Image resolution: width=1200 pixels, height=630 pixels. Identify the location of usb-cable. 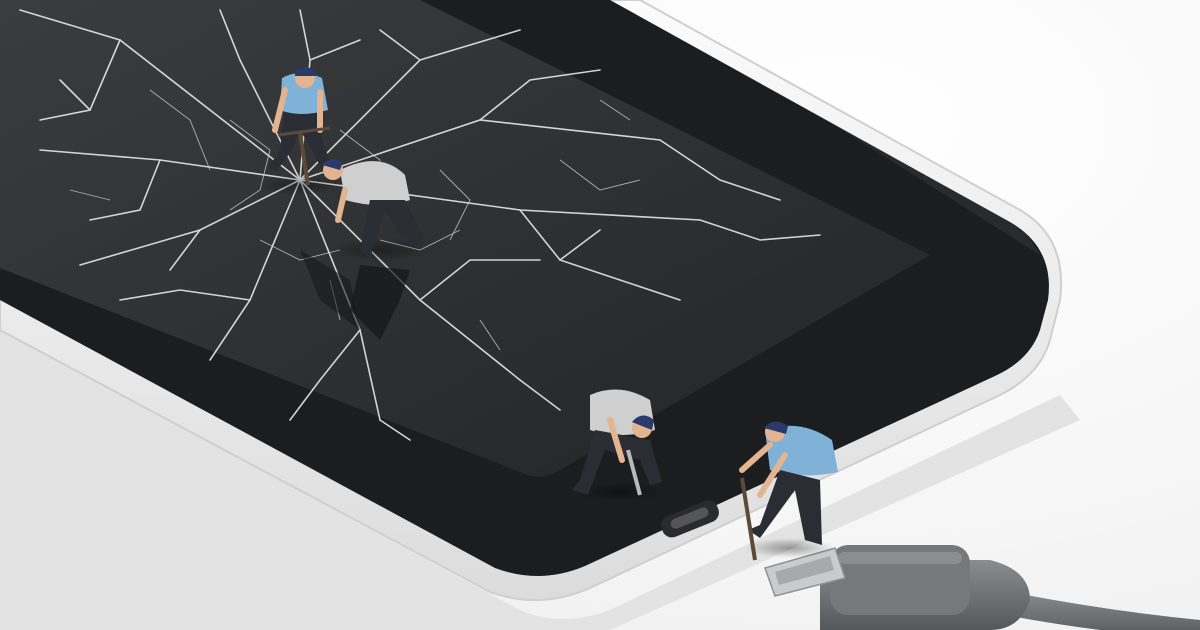
(982, 587).